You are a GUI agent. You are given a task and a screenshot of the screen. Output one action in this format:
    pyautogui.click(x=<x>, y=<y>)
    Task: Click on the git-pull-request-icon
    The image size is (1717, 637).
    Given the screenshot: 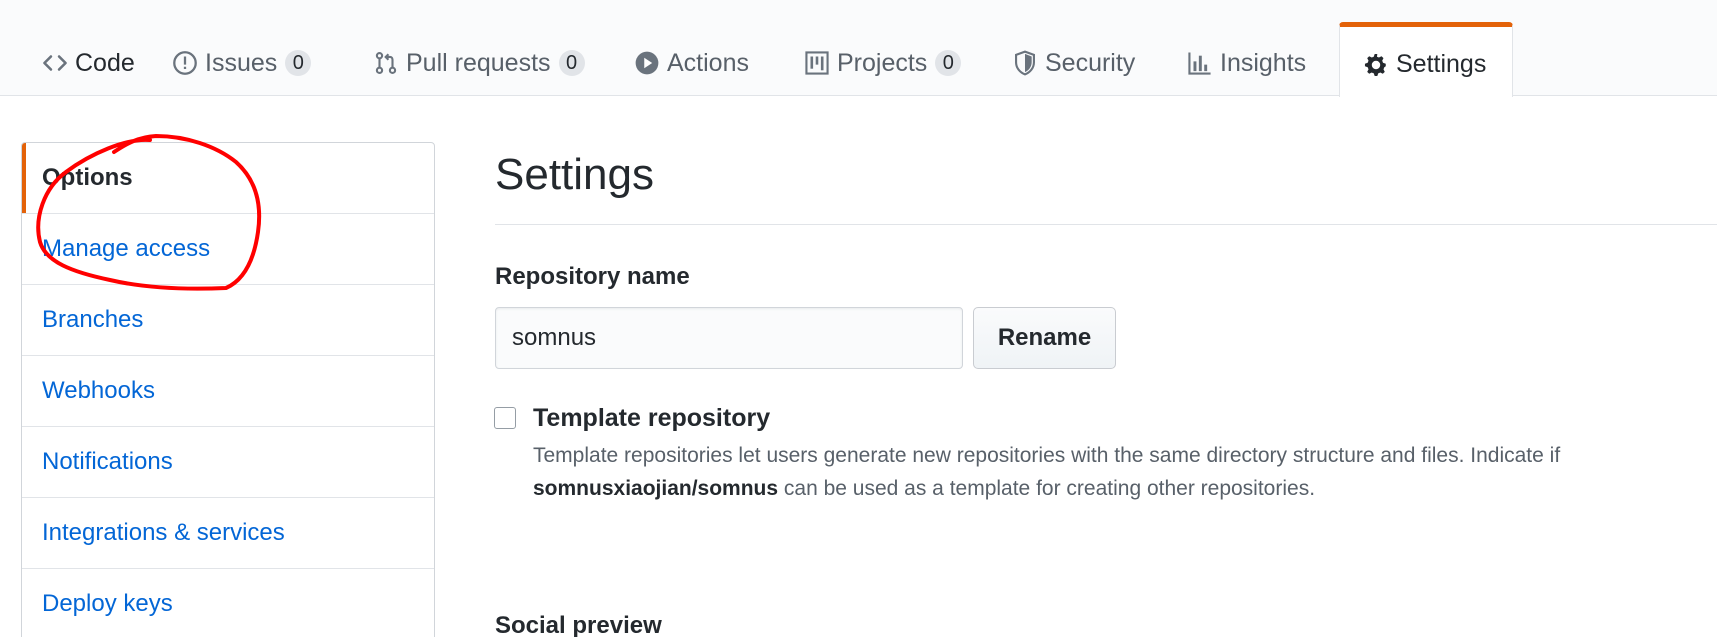 What is the action you would take?
    pyautogui.click(x=386, y=63)
    